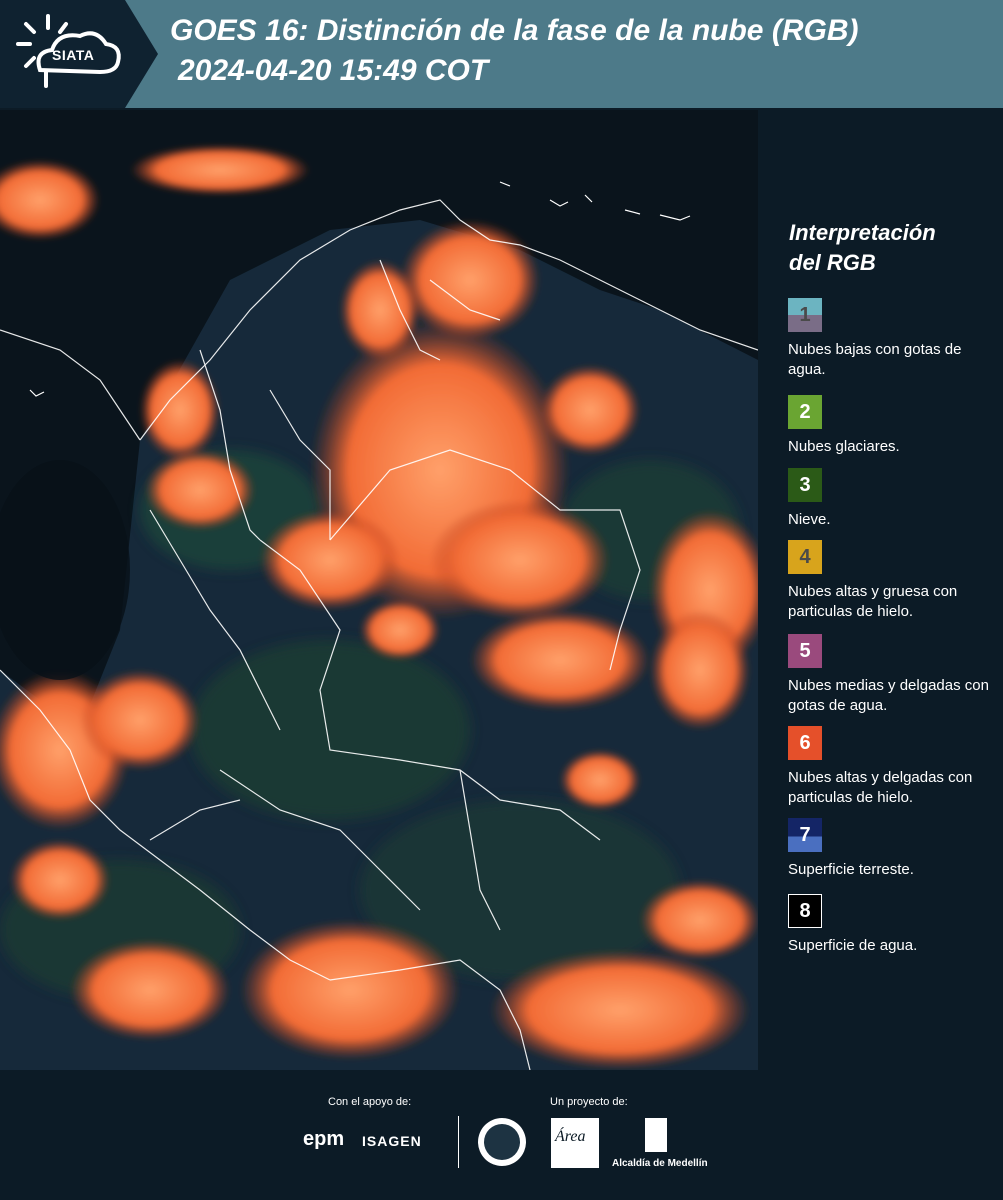 This screenshot has width=1003, height=1200. I want to click on legend-swatch-7: 7, so click(805, 835).